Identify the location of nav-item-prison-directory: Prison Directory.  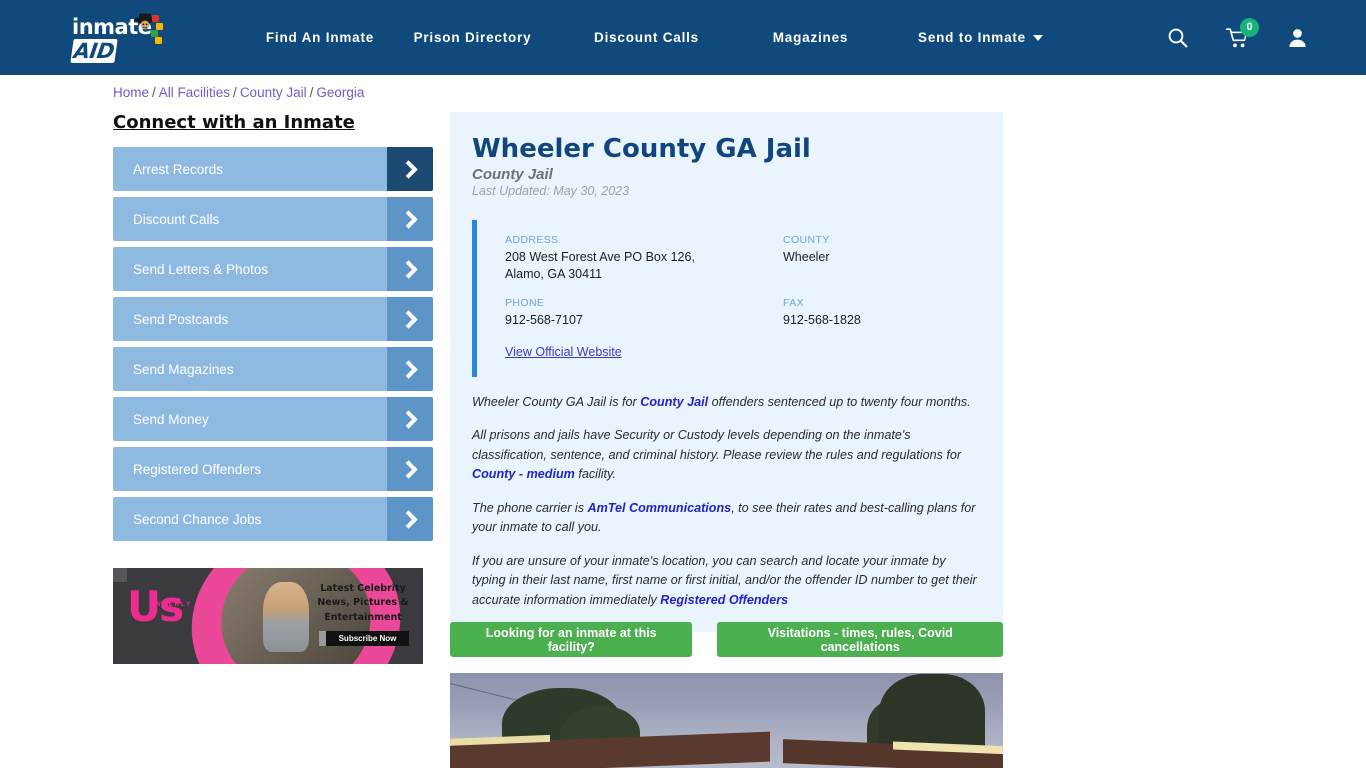
(473, 37).